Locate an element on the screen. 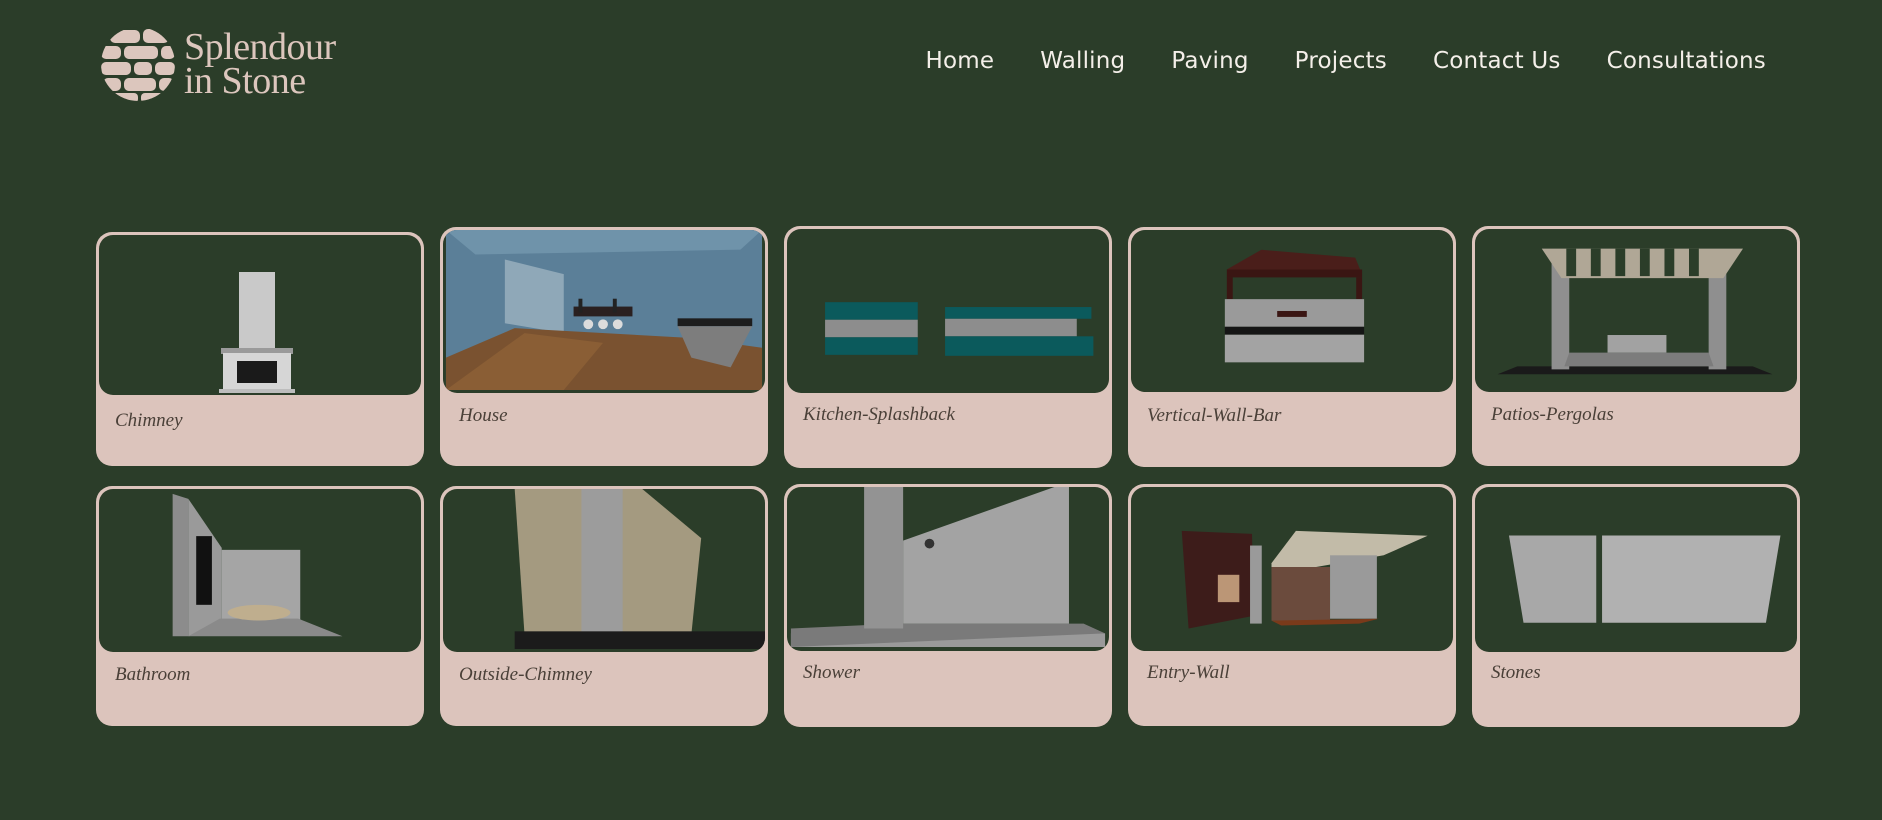 The width and height of the screenshot is (1882, 820). chimney-image is located at coordinates (260, 315).